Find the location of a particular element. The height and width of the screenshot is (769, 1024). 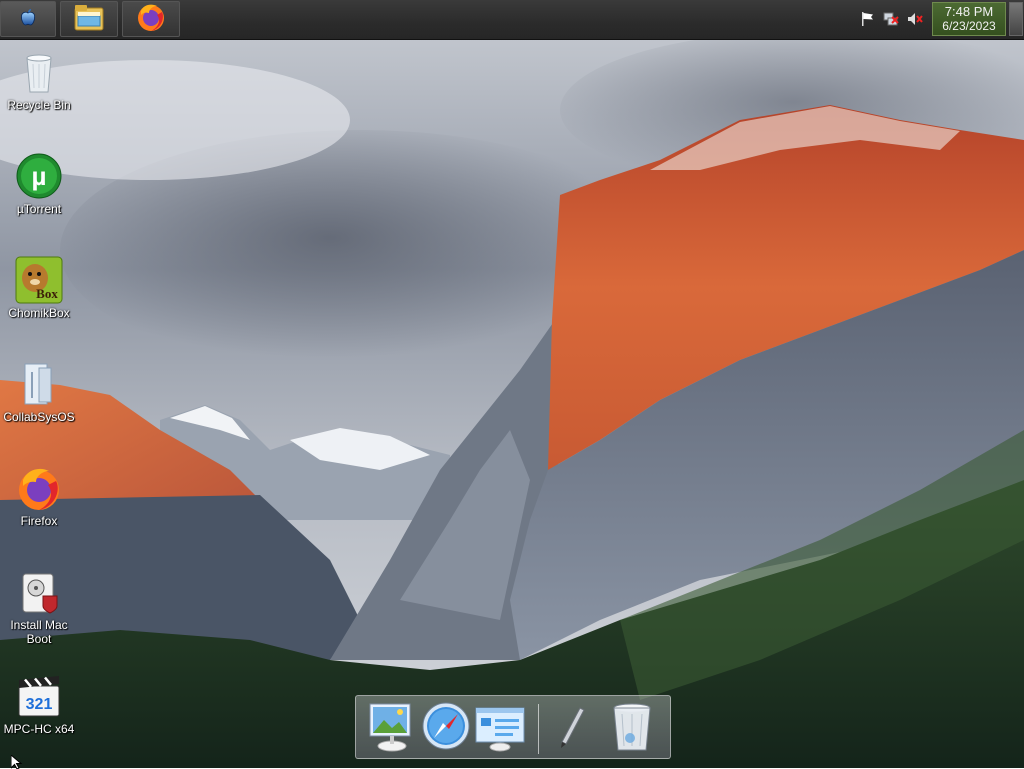

desktop-icon-label: Firefox is located at coordinates (39, 521).